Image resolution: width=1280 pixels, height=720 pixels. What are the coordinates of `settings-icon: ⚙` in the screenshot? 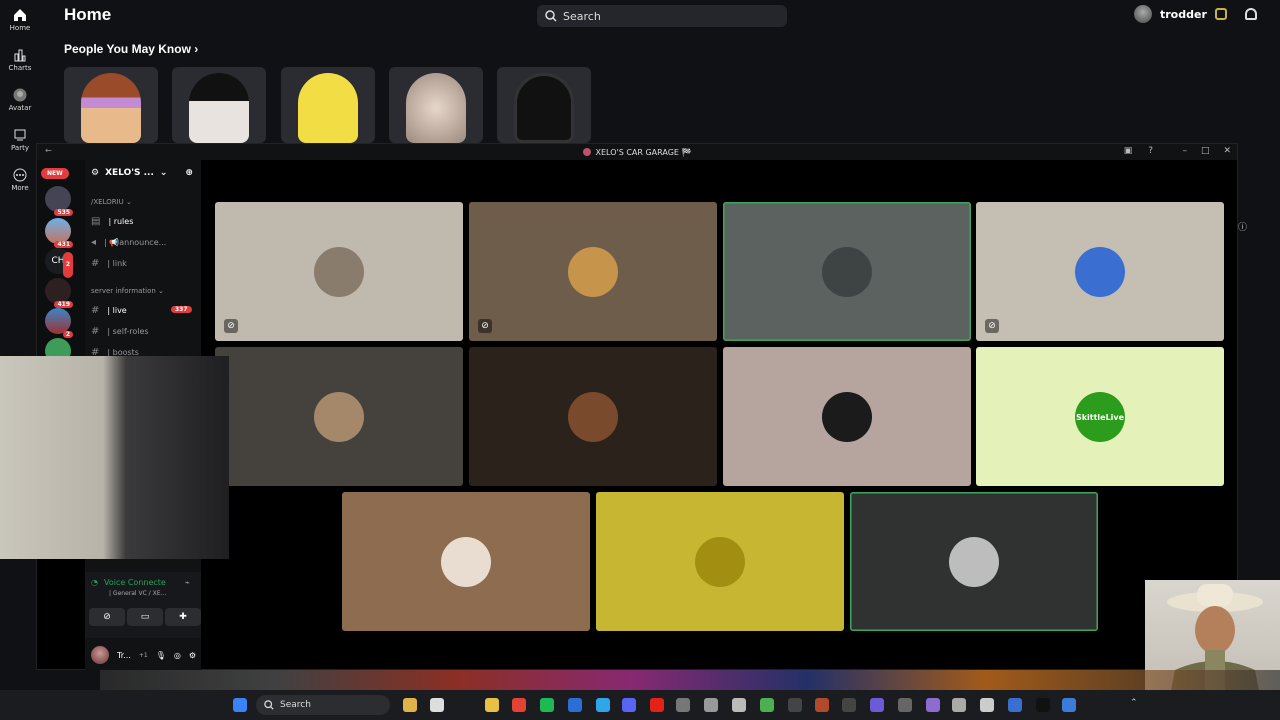 It's located at (192, 655).